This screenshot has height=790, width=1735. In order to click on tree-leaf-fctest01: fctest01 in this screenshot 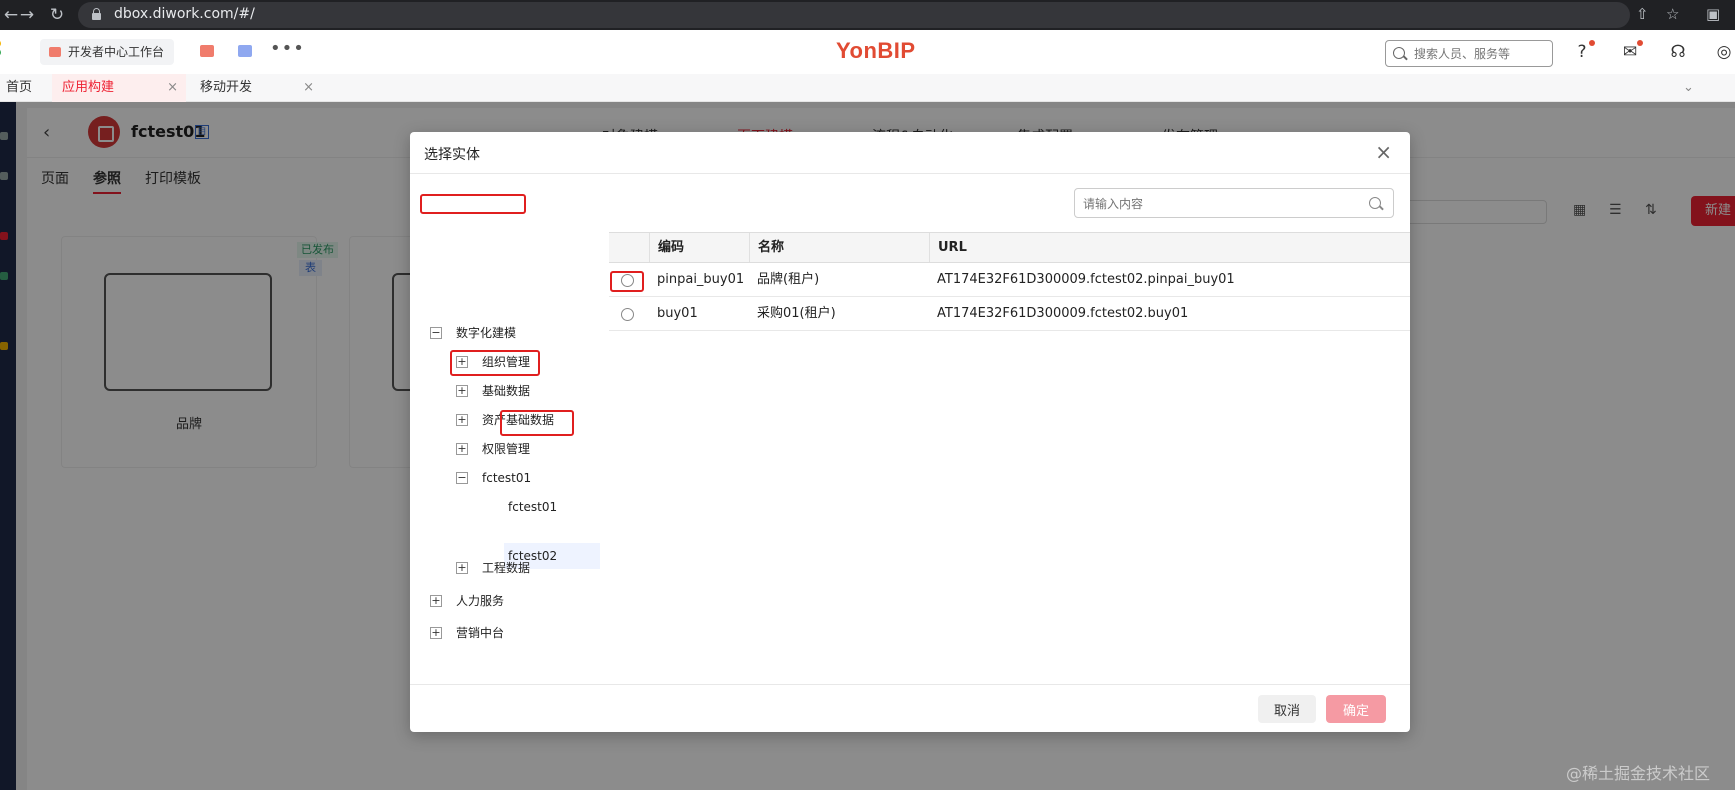, I will do `click(548, 507)`.